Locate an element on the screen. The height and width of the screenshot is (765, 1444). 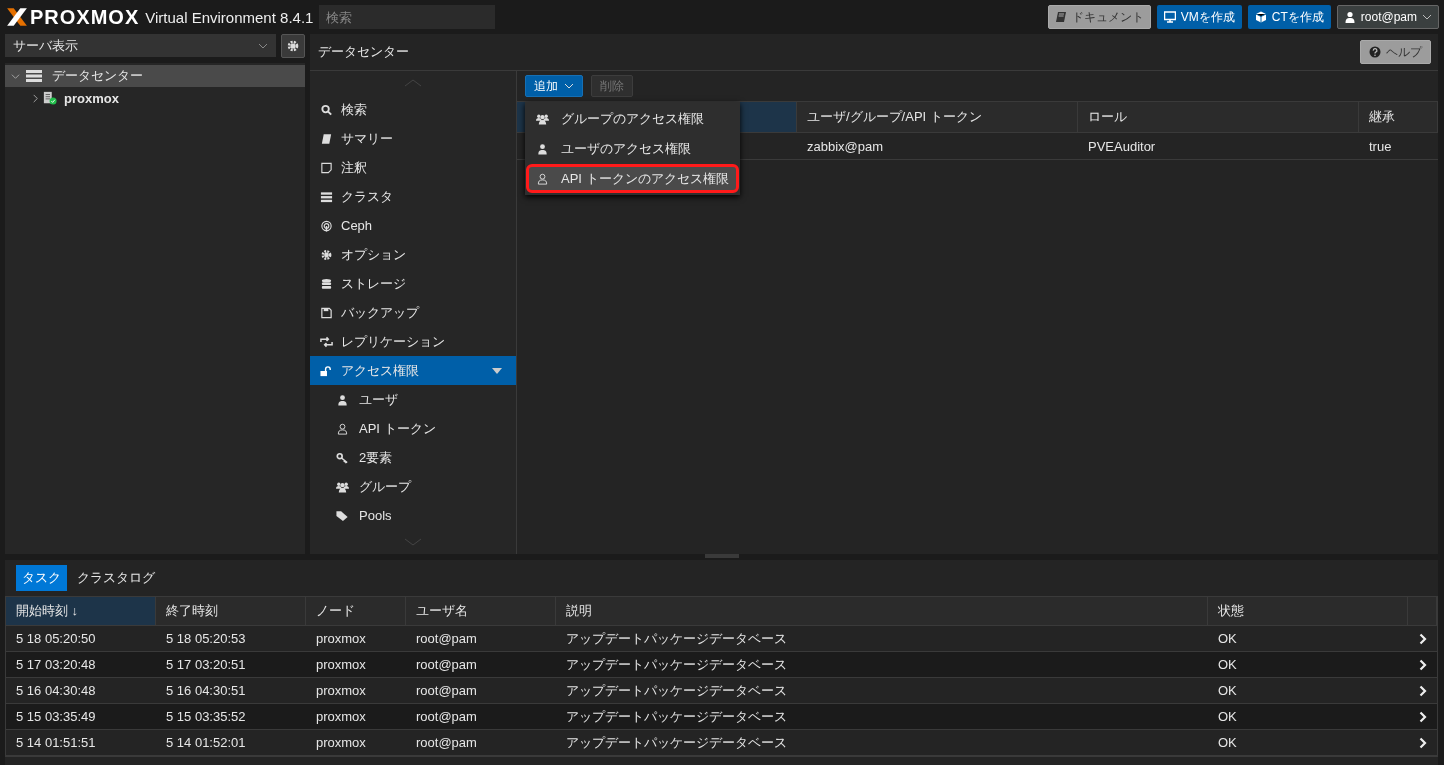
table-cell-text: 5 16 04:30:51 is located at coordinates (206, 691).